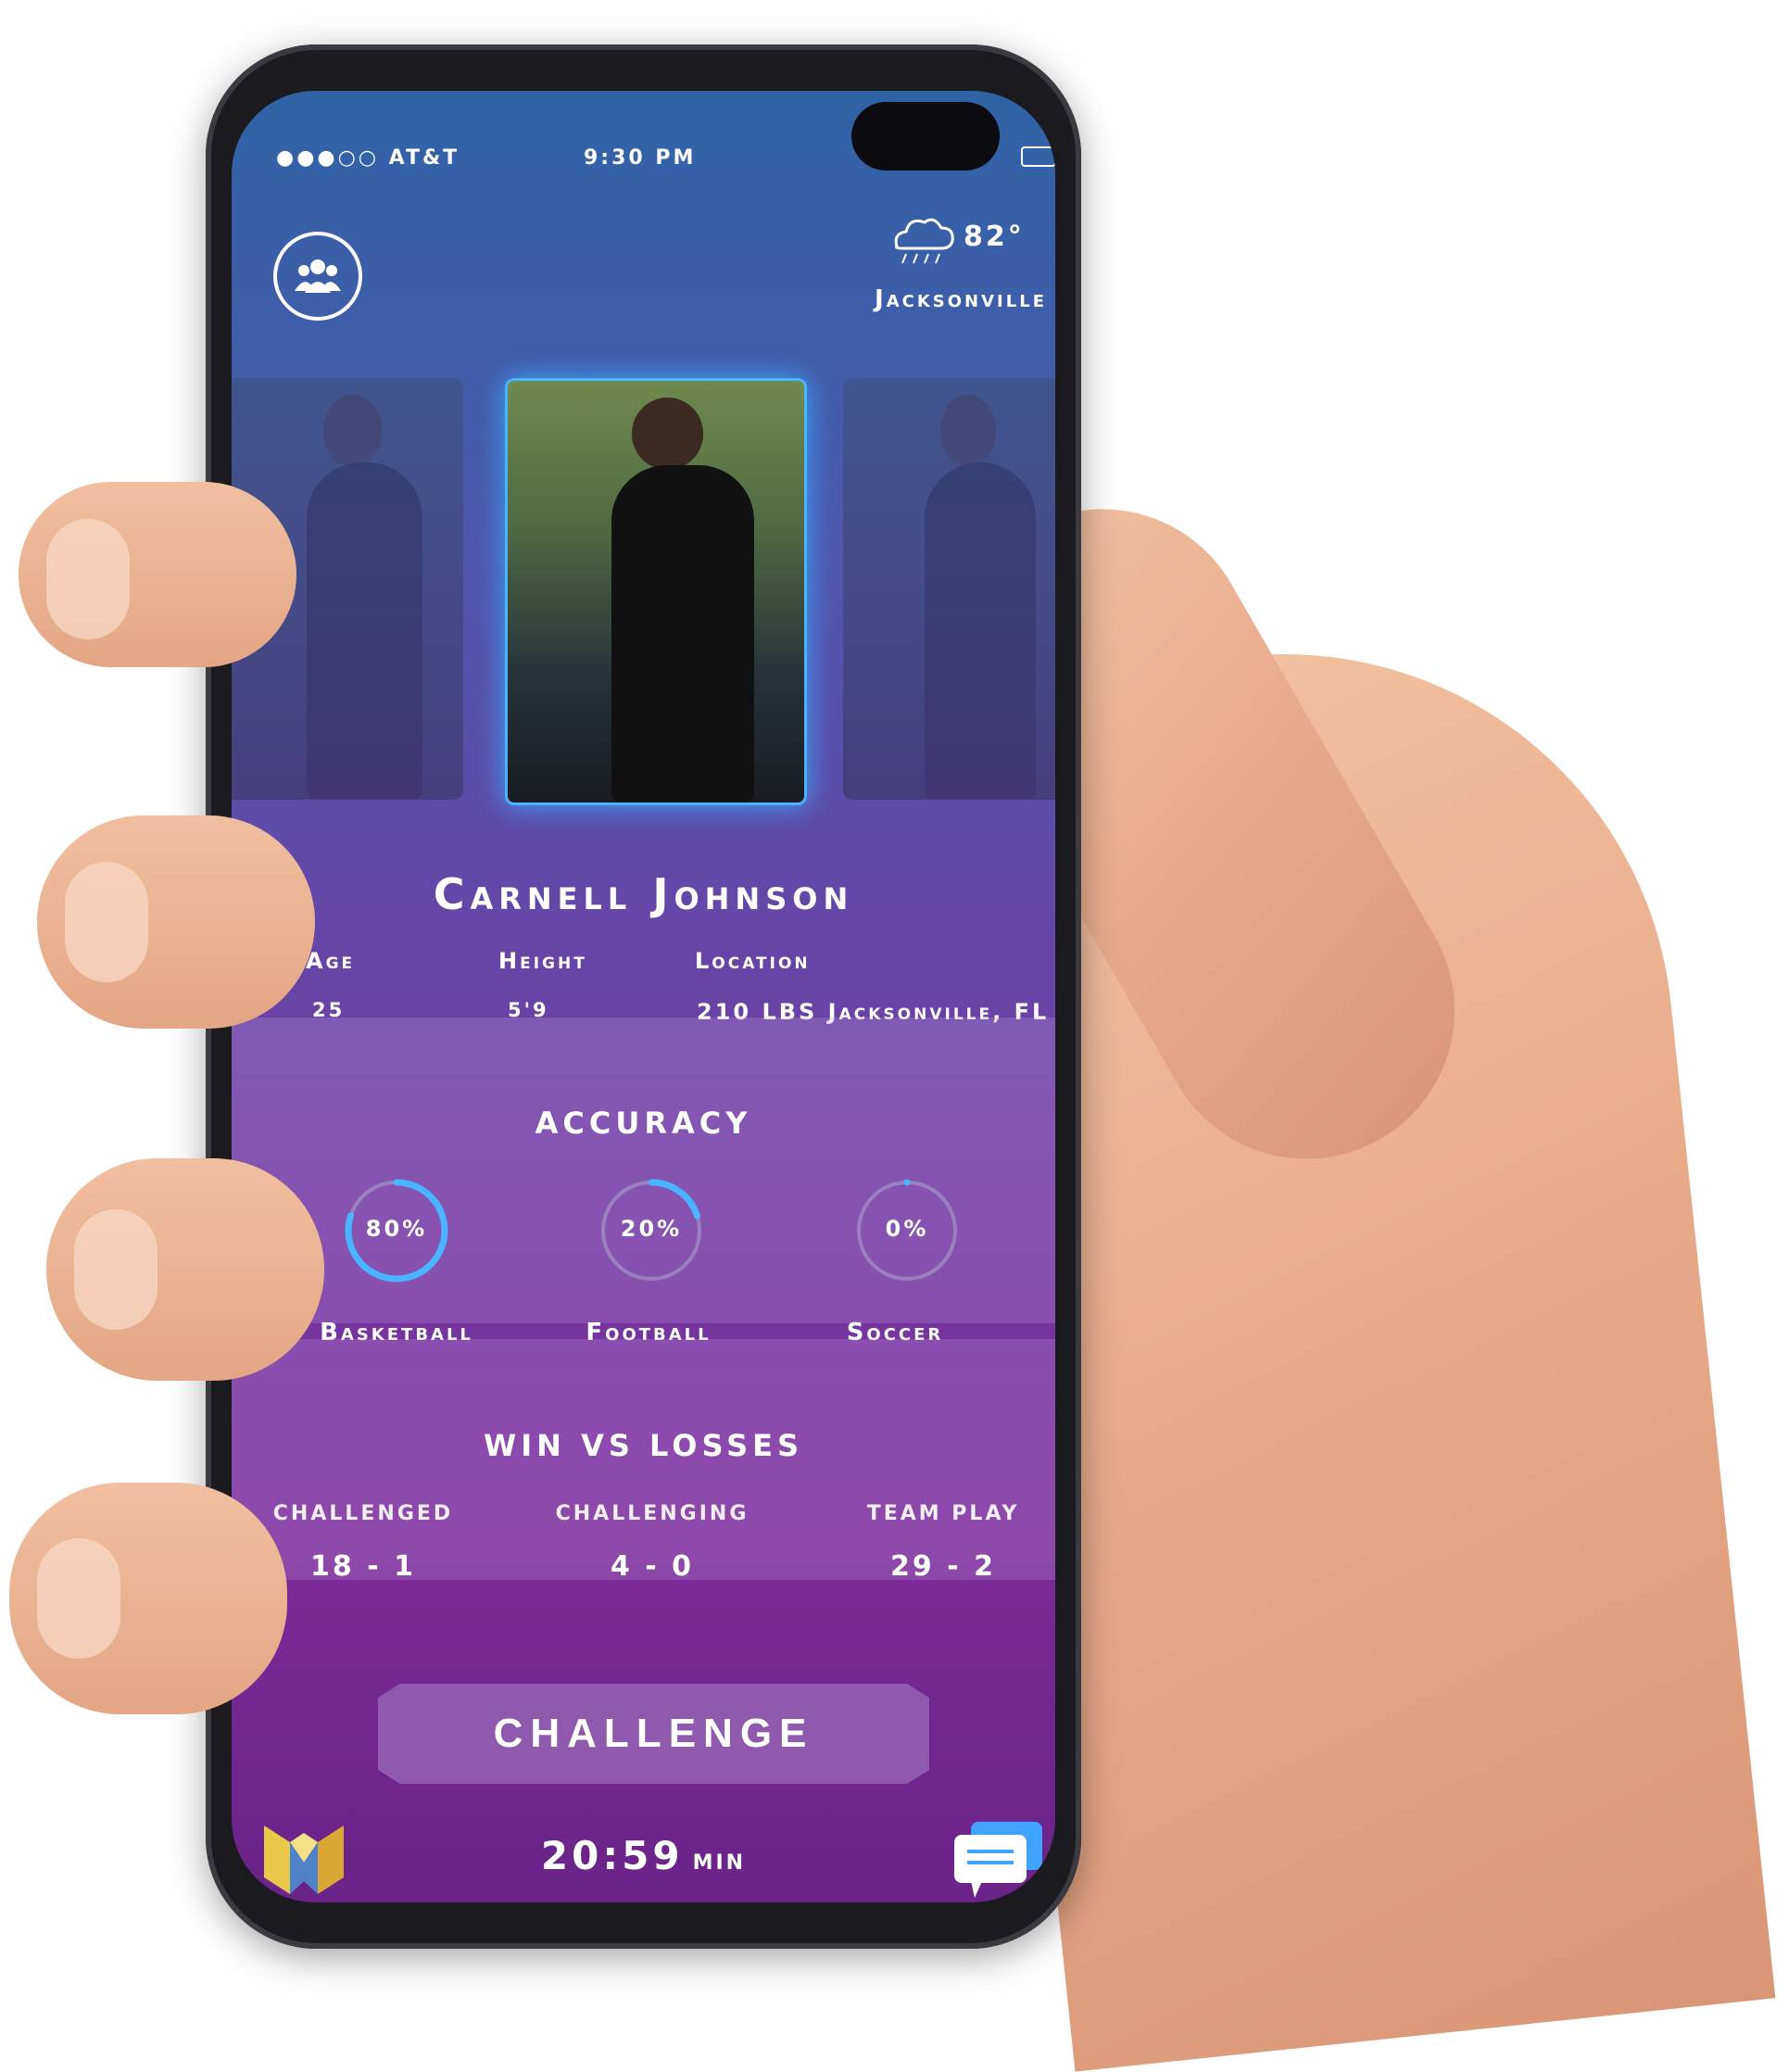  Describe the element at coordinates (653, 1734) in the screenshot. I see `challenge-button: CHALLENGE` at that location.